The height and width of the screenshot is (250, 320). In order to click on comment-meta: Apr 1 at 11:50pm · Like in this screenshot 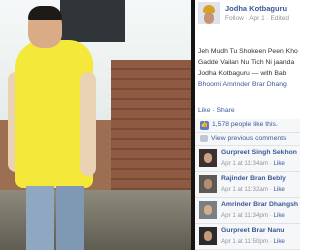, I will do `click(253, 241)`.